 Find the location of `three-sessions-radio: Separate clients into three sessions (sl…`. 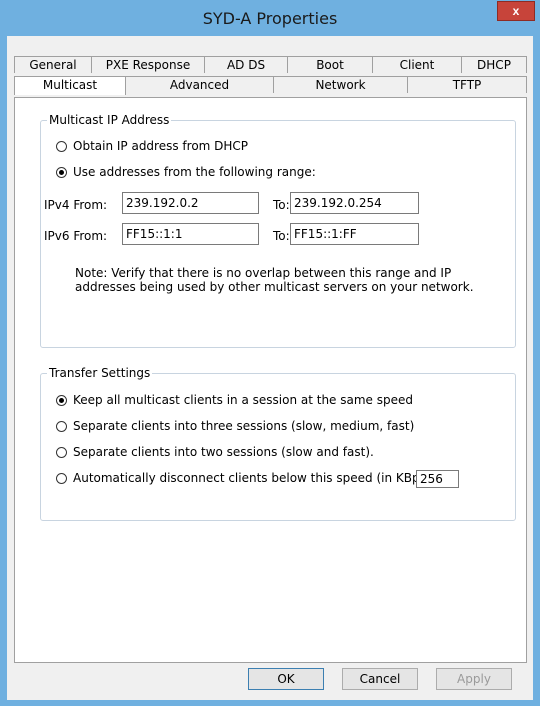

three-sessions-radio: Separate clients into three sessions (sl… is located at coordinates (235, 426).